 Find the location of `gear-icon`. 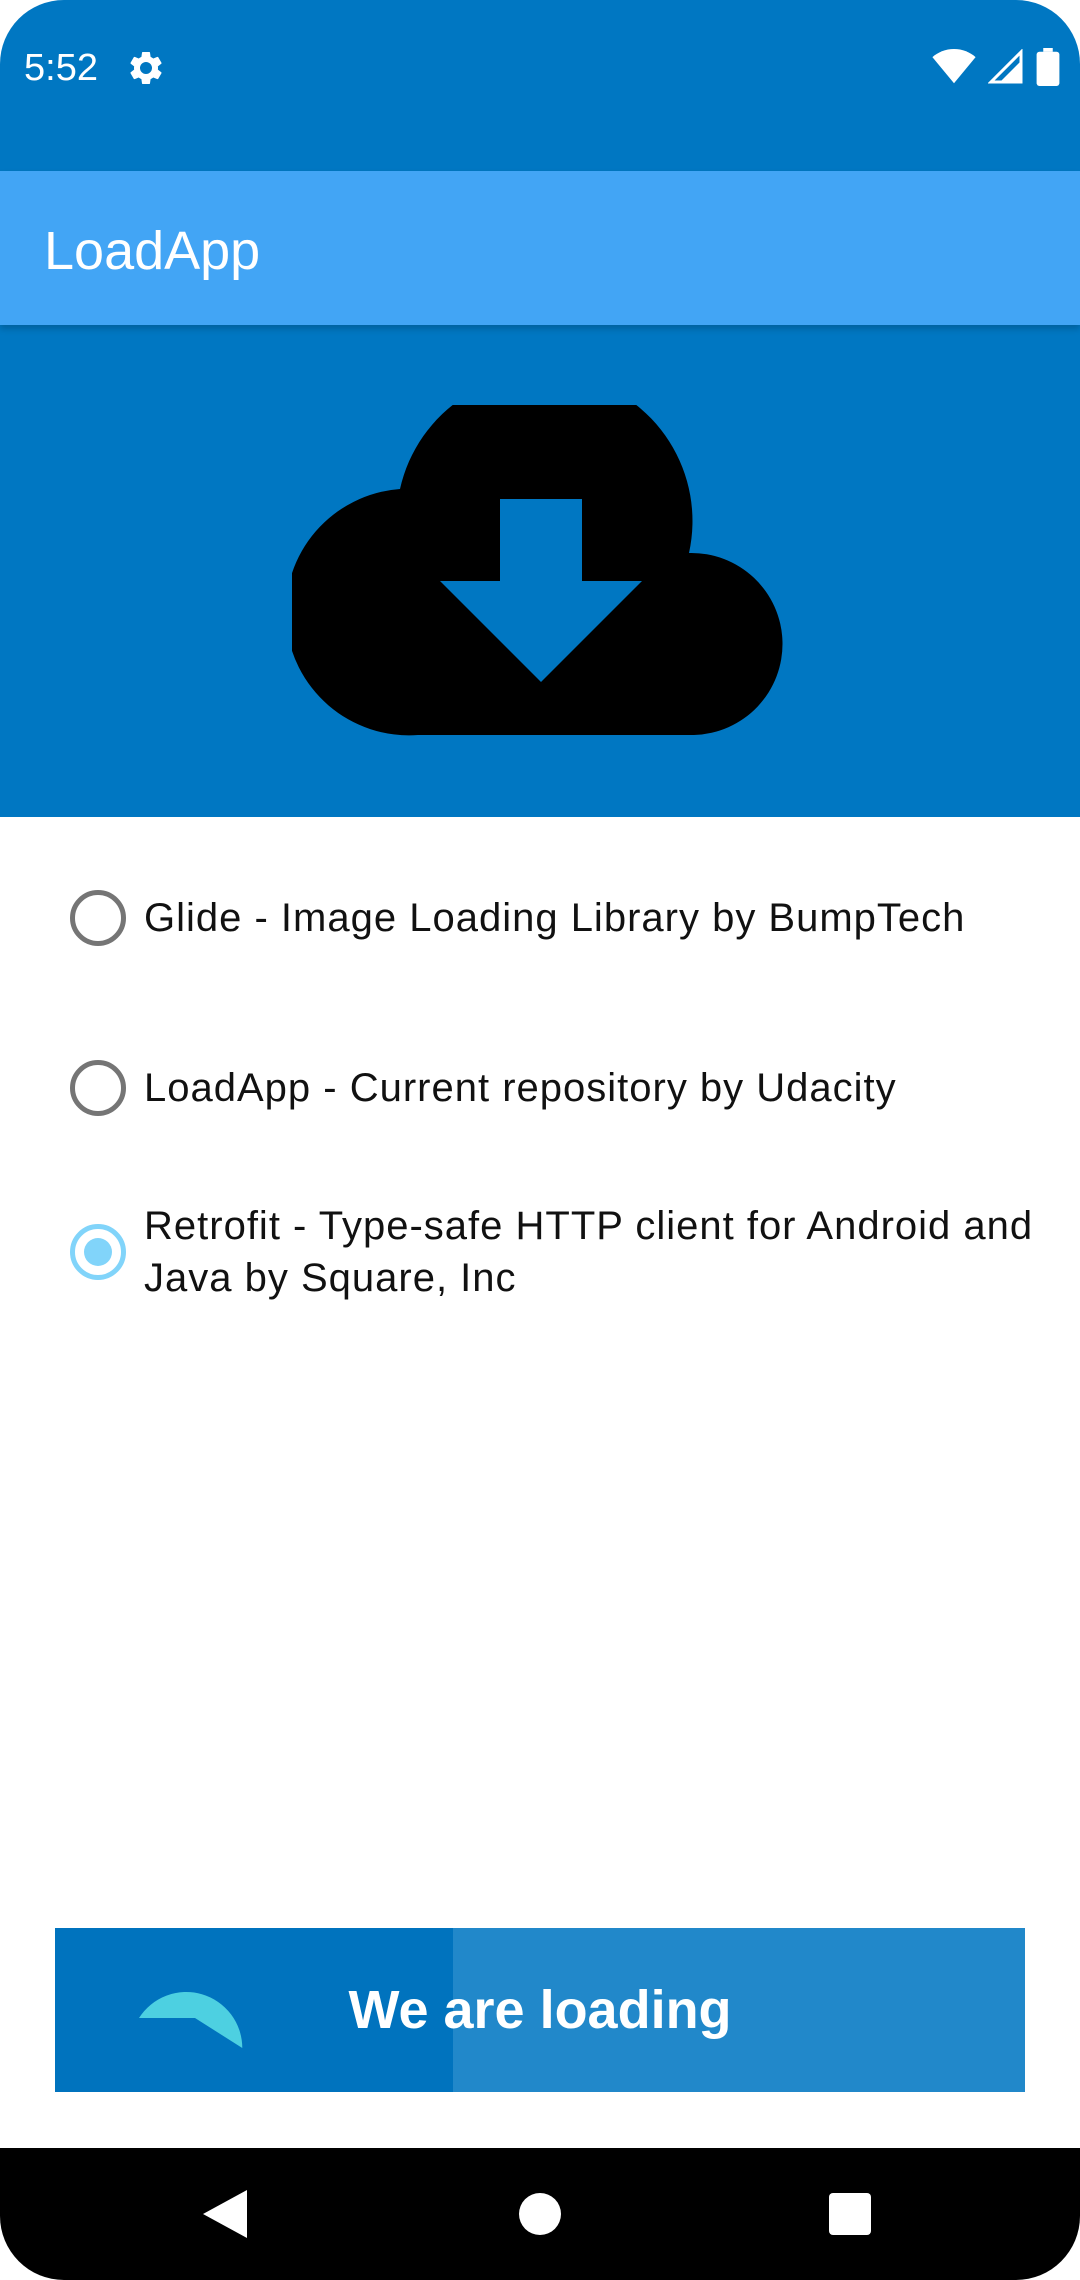

gear-icon is located at coordinates (146, 67).